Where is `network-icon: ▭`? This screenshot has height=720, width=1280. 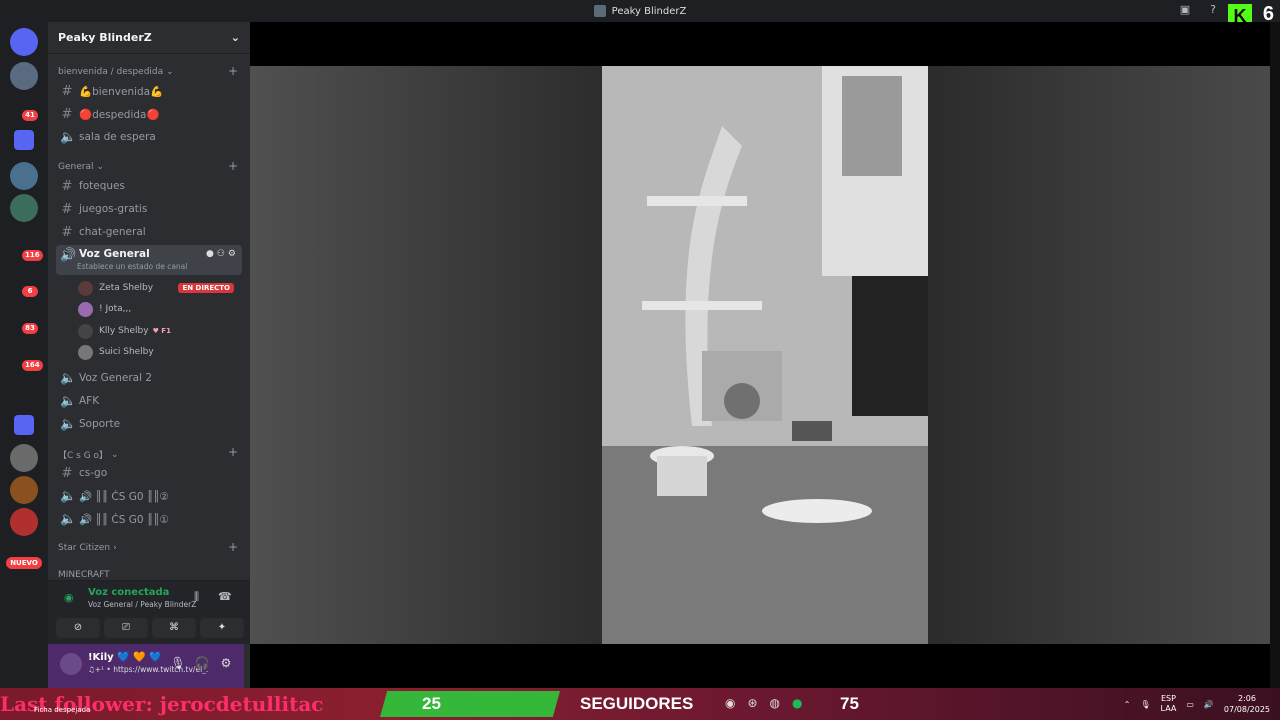
network-icon: ▭ is located at coordinates (1190, 704).